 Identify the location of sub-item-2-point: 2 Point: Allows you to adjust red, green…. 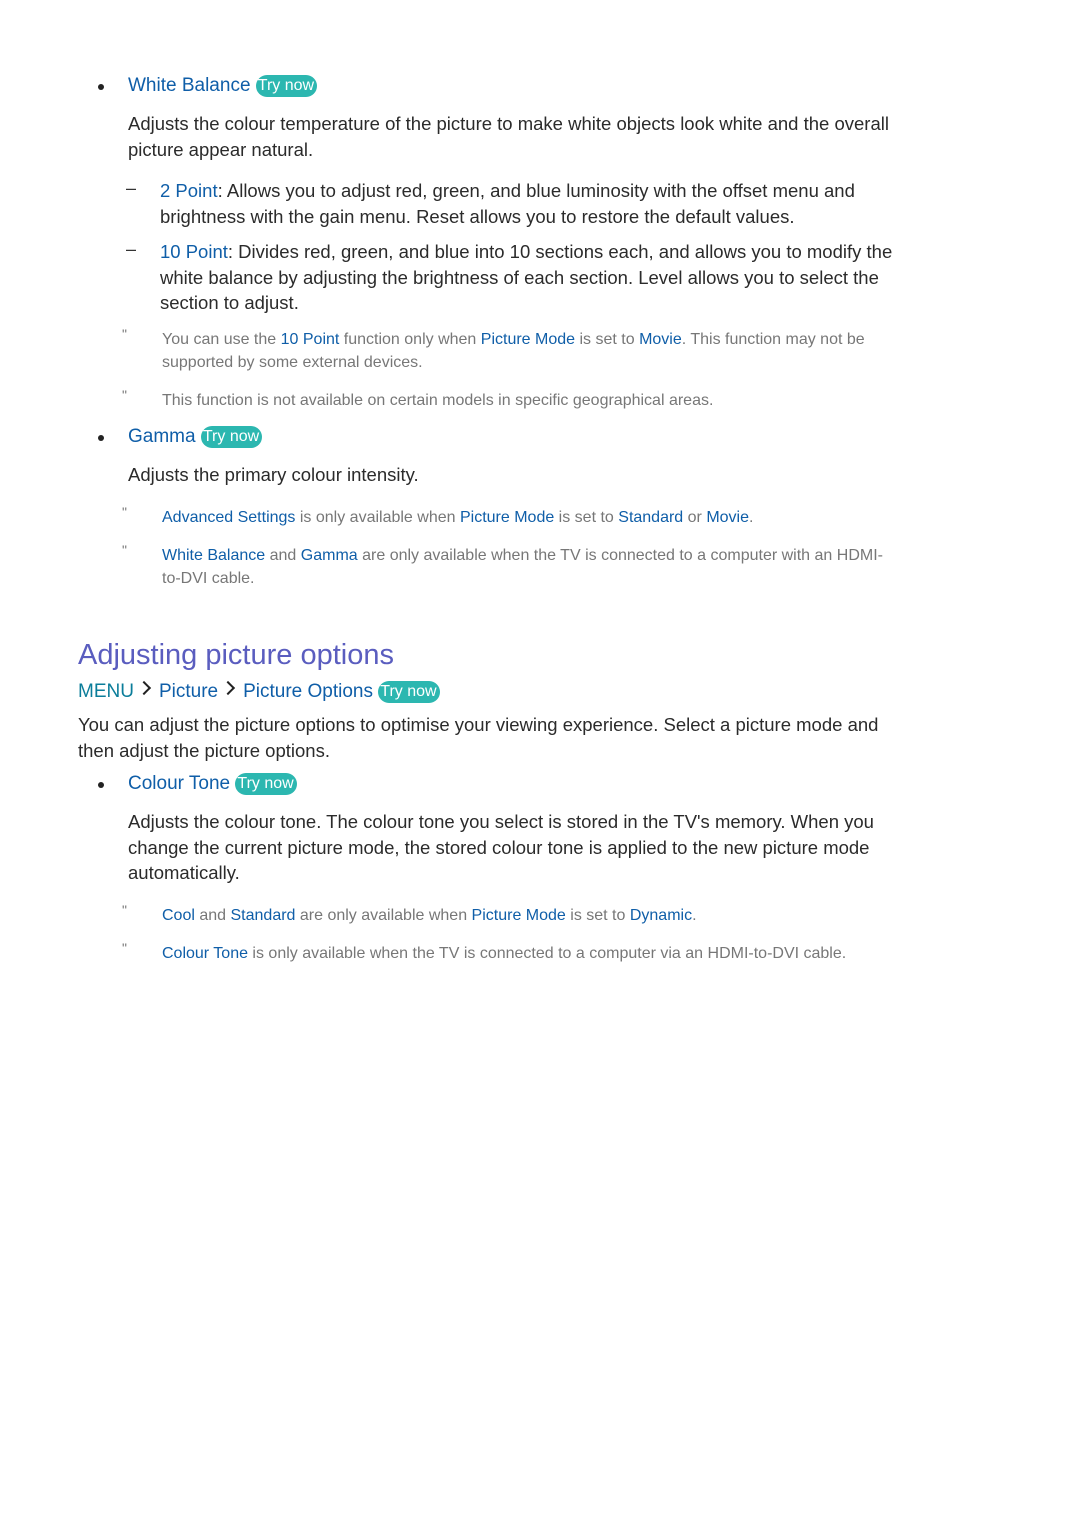
(507, 203).